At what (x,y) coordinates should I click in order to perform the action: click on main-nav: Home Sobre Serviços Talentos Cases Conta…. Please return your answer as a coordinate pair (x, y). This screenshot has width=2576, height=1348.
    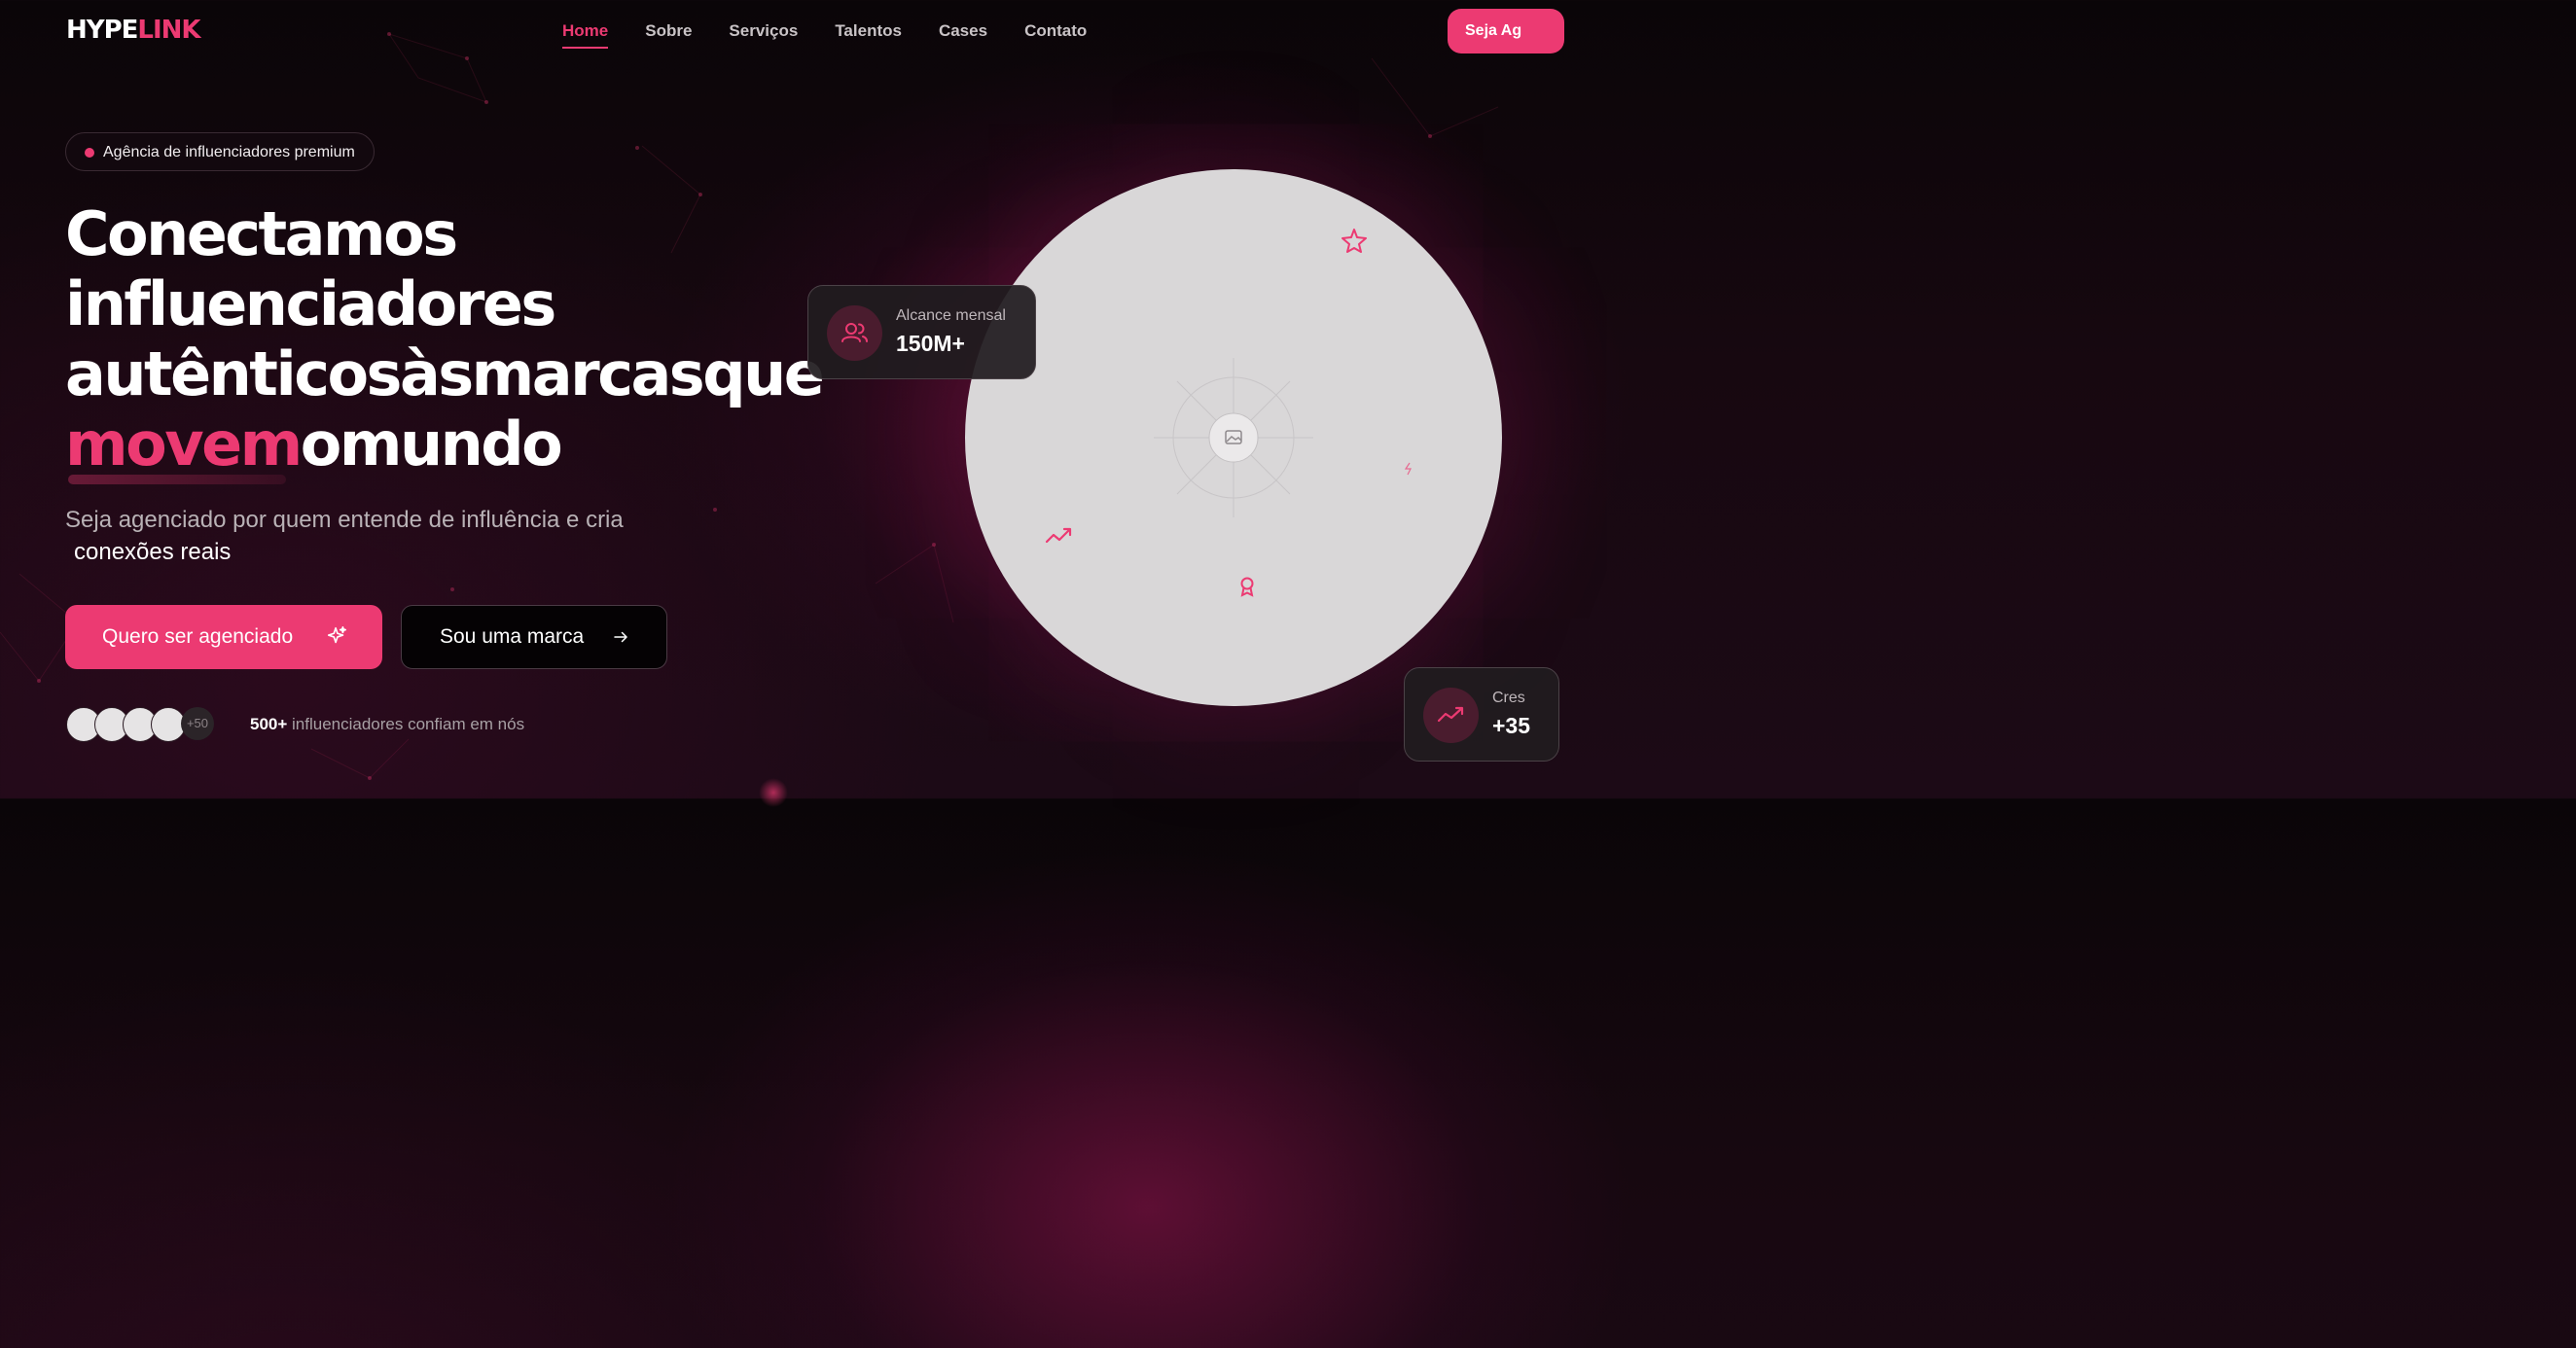
    Looking at the image, I should click on (824, 35).